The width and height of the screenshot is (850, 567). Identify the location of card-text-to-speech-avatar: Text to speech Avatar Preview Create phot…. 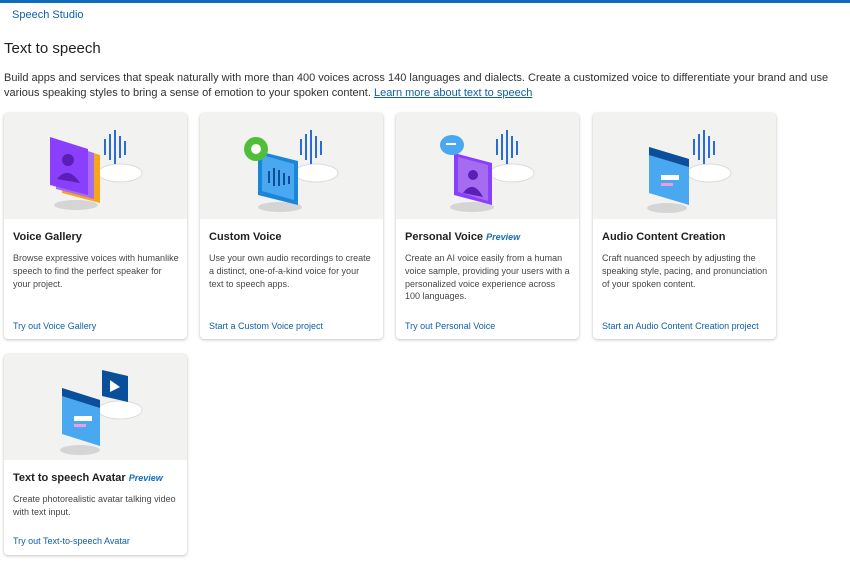
(95, 454).